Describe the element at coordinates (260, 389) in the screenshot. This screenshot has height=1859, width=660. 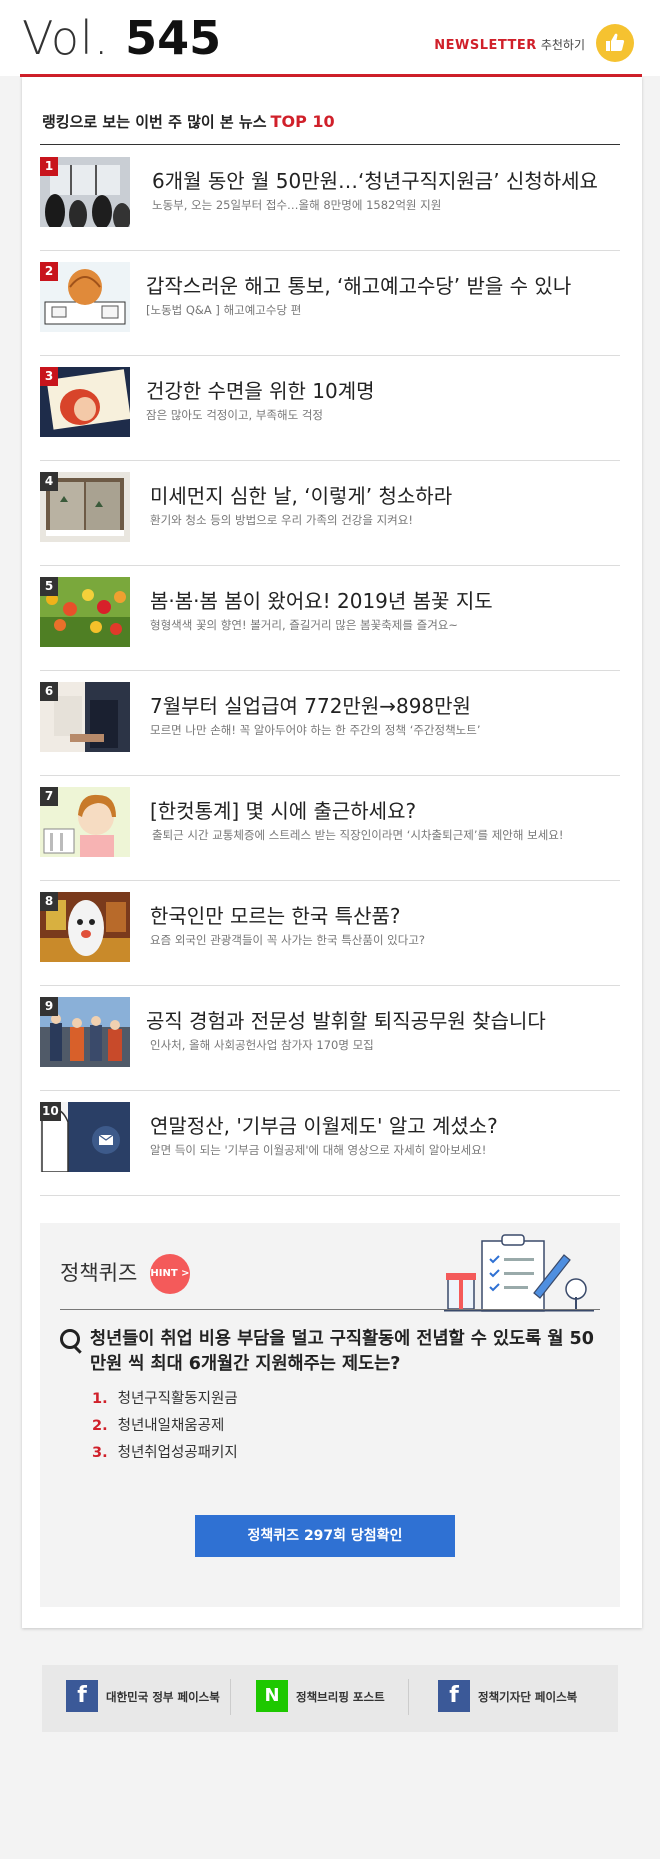
I see `news-title: 건강한 수면을 위한 10계명` at that location.